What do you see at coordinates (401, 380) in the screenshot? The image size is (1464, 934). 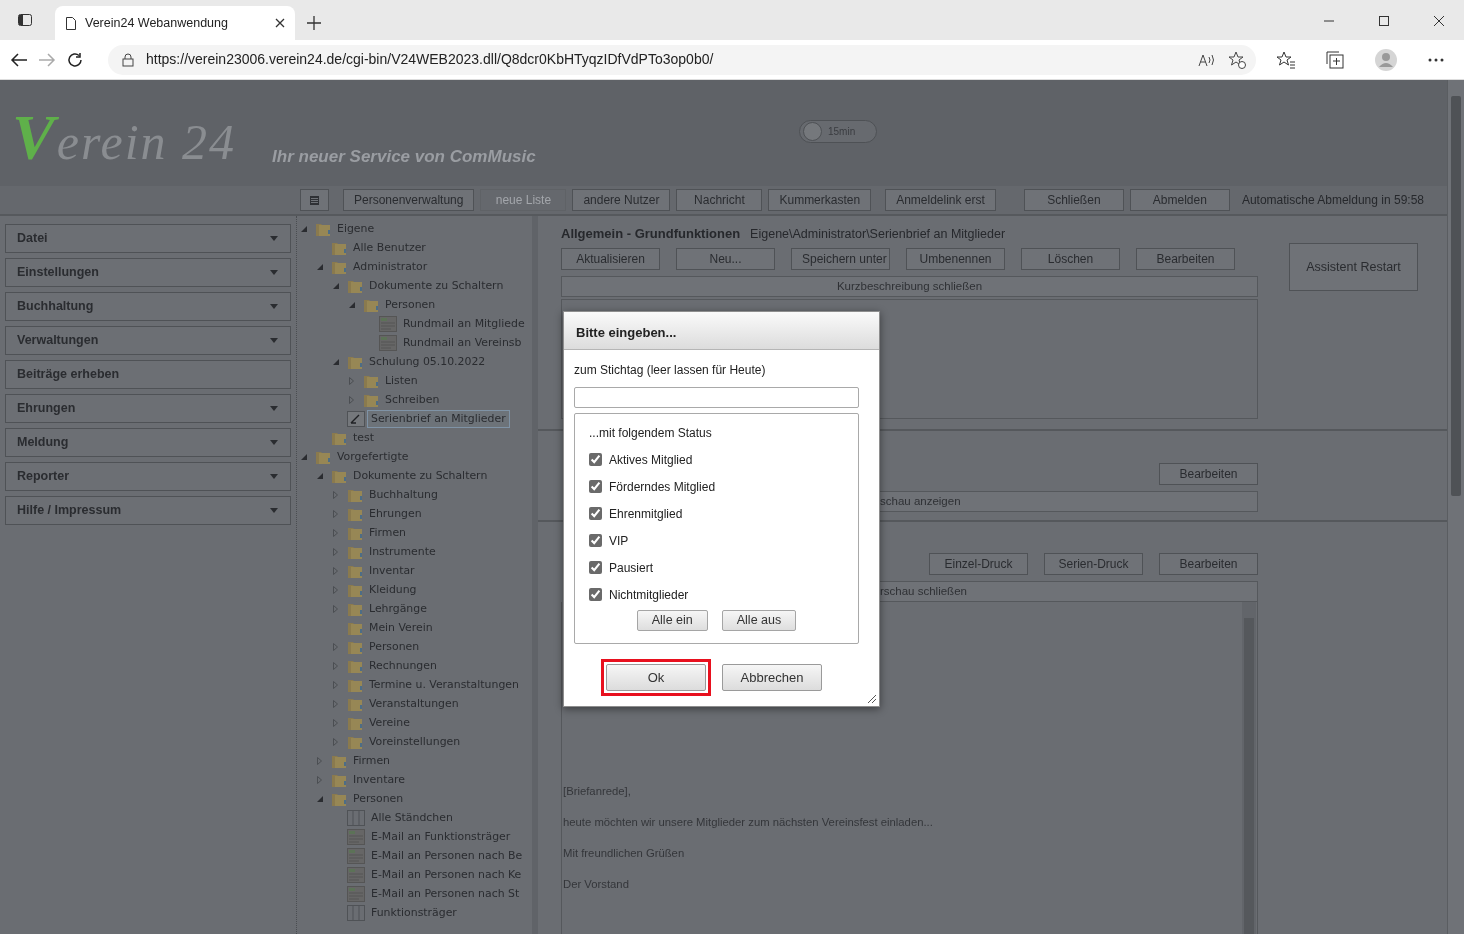 I see `tree-item: Listen` at bounding box center [401, 380].